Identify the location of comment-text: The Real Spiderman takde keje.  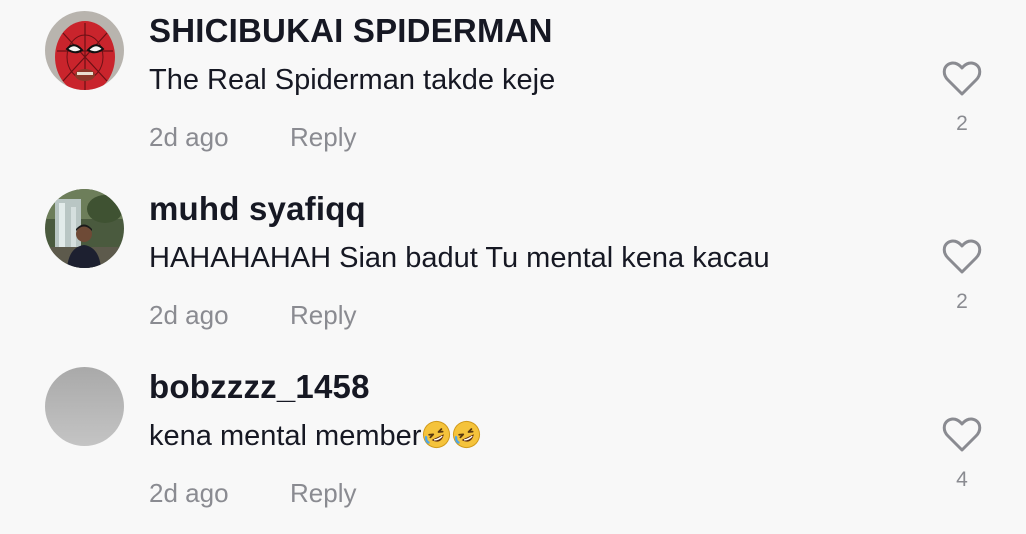
(352, 80).